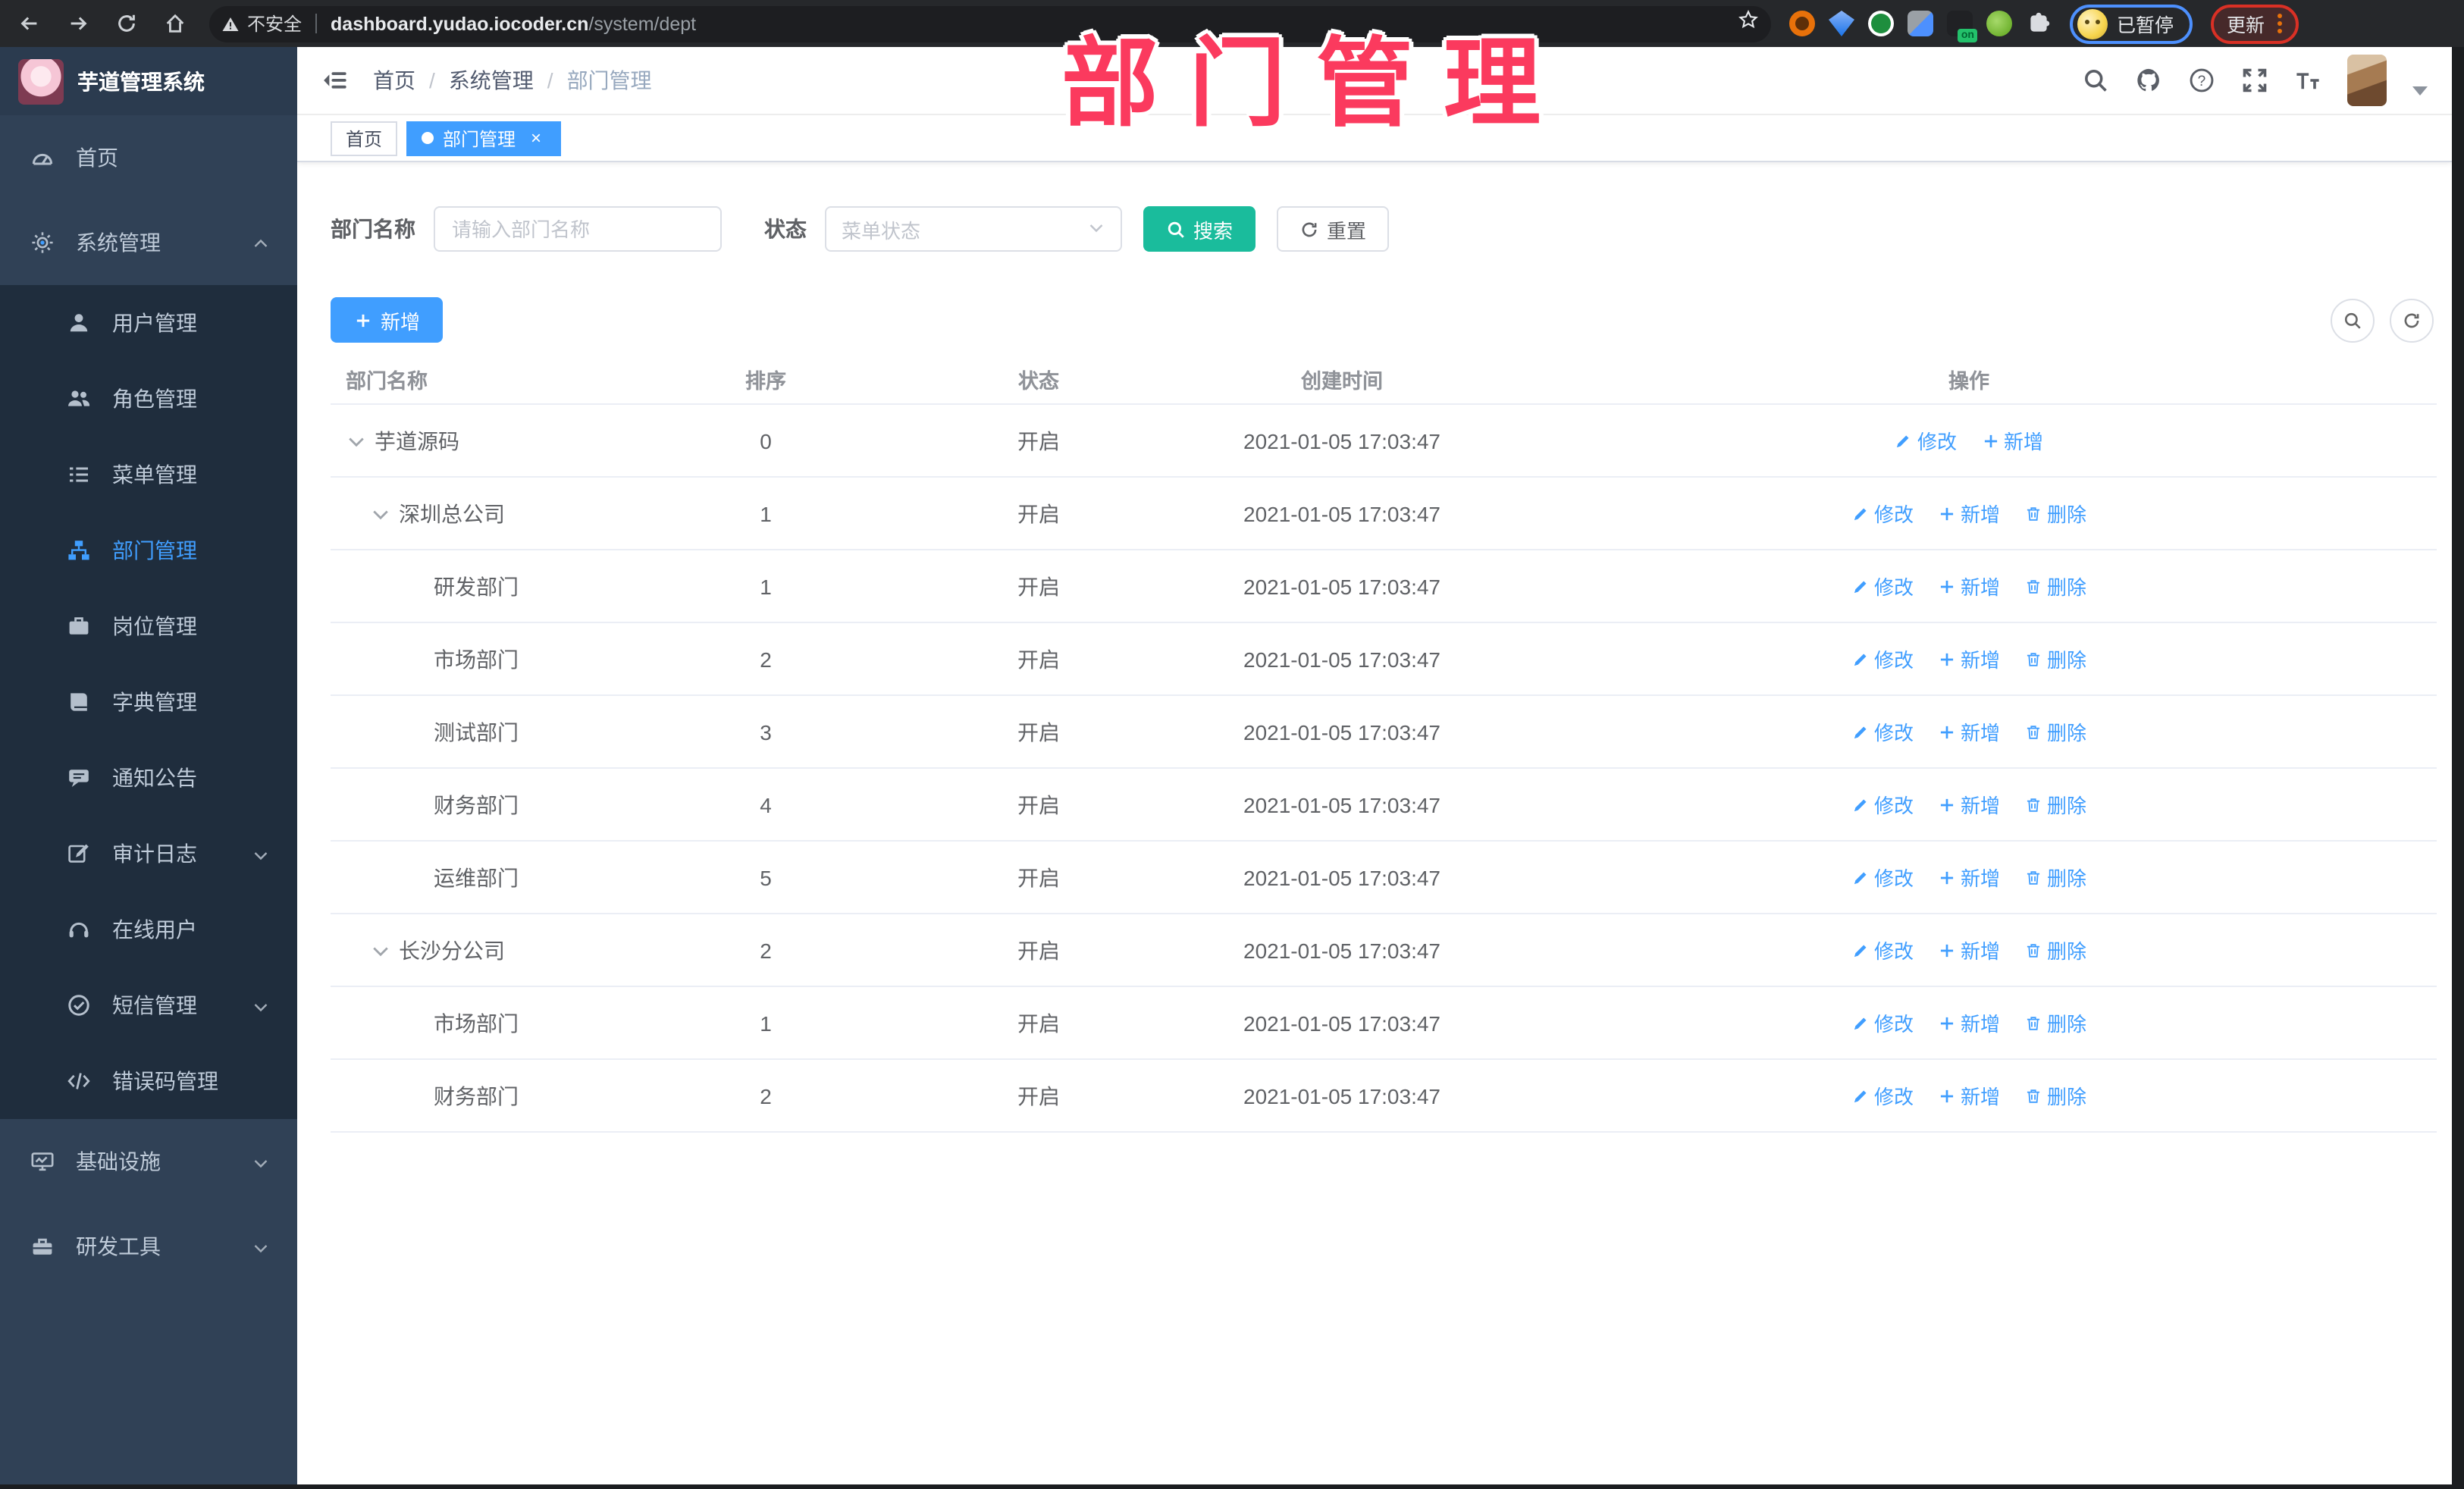 Image resolution: width=2464 pixels, height=1489 pixels. What do you see at coordinates (148, 81) in the screenshot?
I see `sidebar-header: 芋道管理系统` at bounding box center [148, 81].